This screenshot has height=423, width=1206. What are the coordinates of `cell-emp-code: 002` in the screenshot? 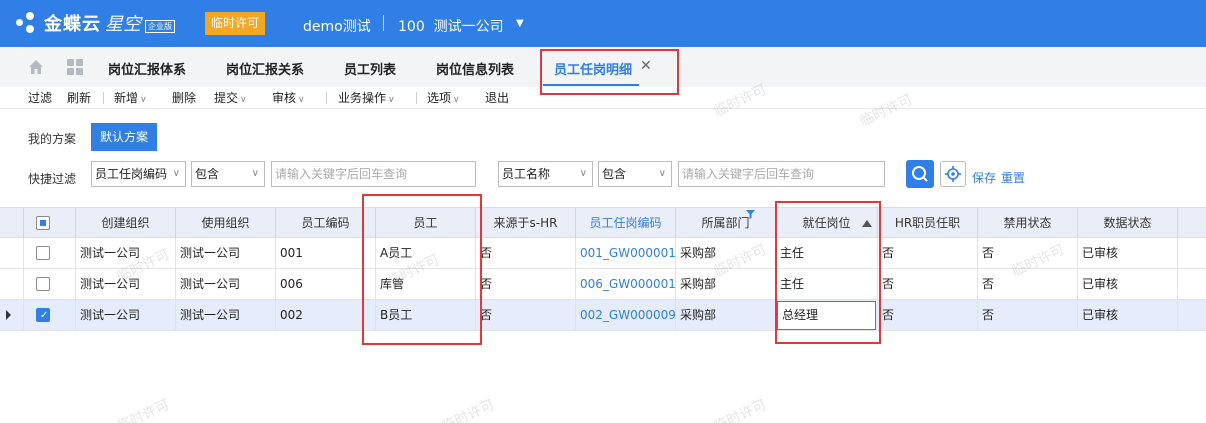 It's located at (326, 315).